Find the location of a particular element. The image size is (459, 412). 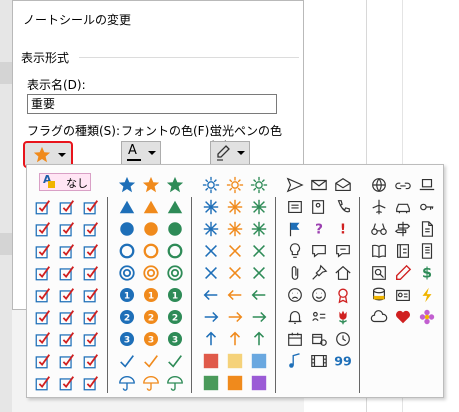

link-icon is located at coordinates (403, 185).